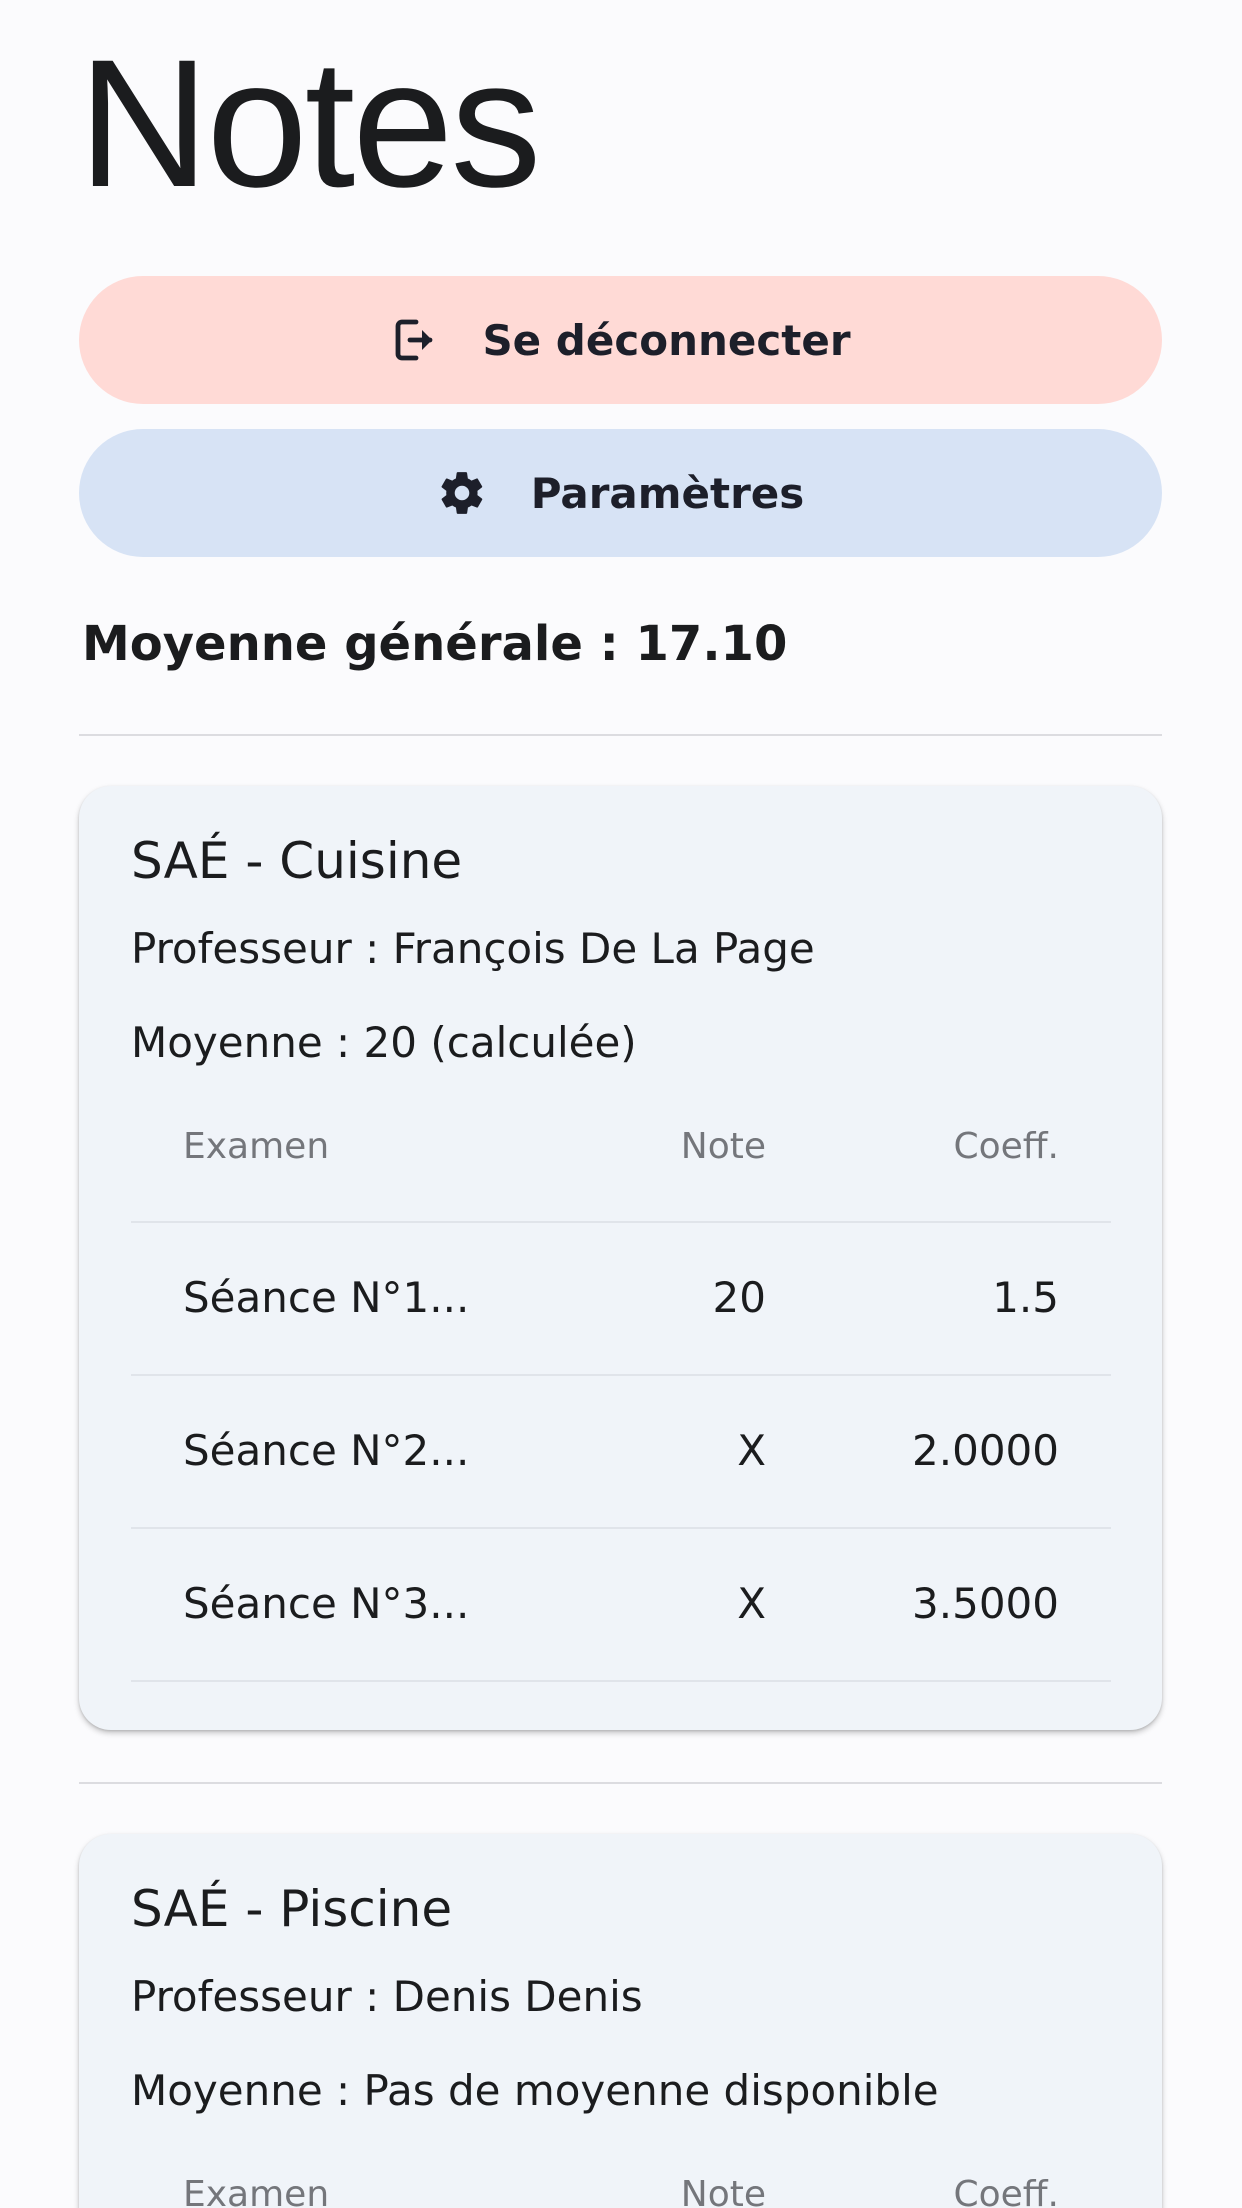  What do you see at coordinates (473, 948) in the screenshot?
I see `course-teacher: Professeur : François De La Page` at bounding box center [473, 948].